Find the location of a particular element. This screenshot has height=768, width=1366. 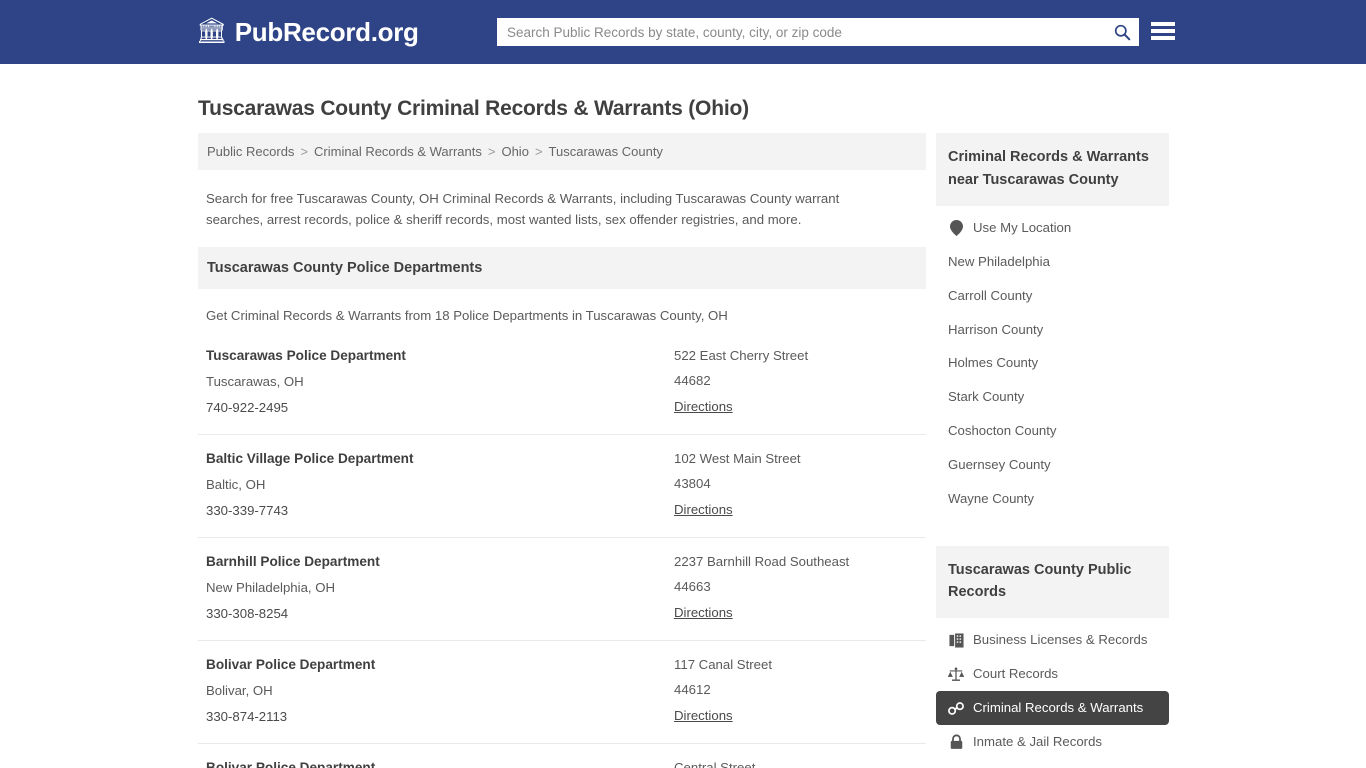

police-department-address-block: 102 West Main Street 43804 Directions is located at coordinates (796, 485).